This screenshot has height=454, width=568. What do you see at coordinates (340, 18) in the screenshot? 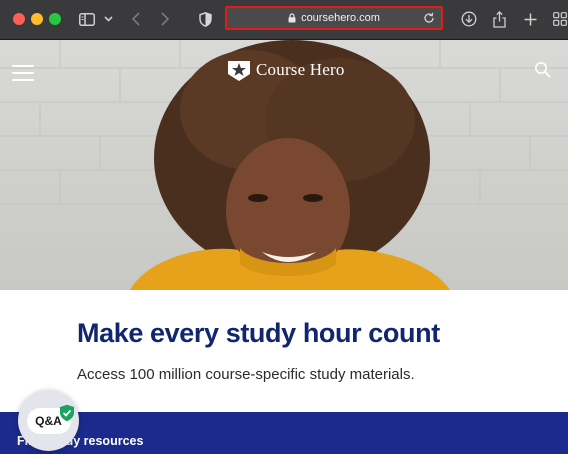
I see `url-text: coursehero.com` at bounding box center [340, 18].